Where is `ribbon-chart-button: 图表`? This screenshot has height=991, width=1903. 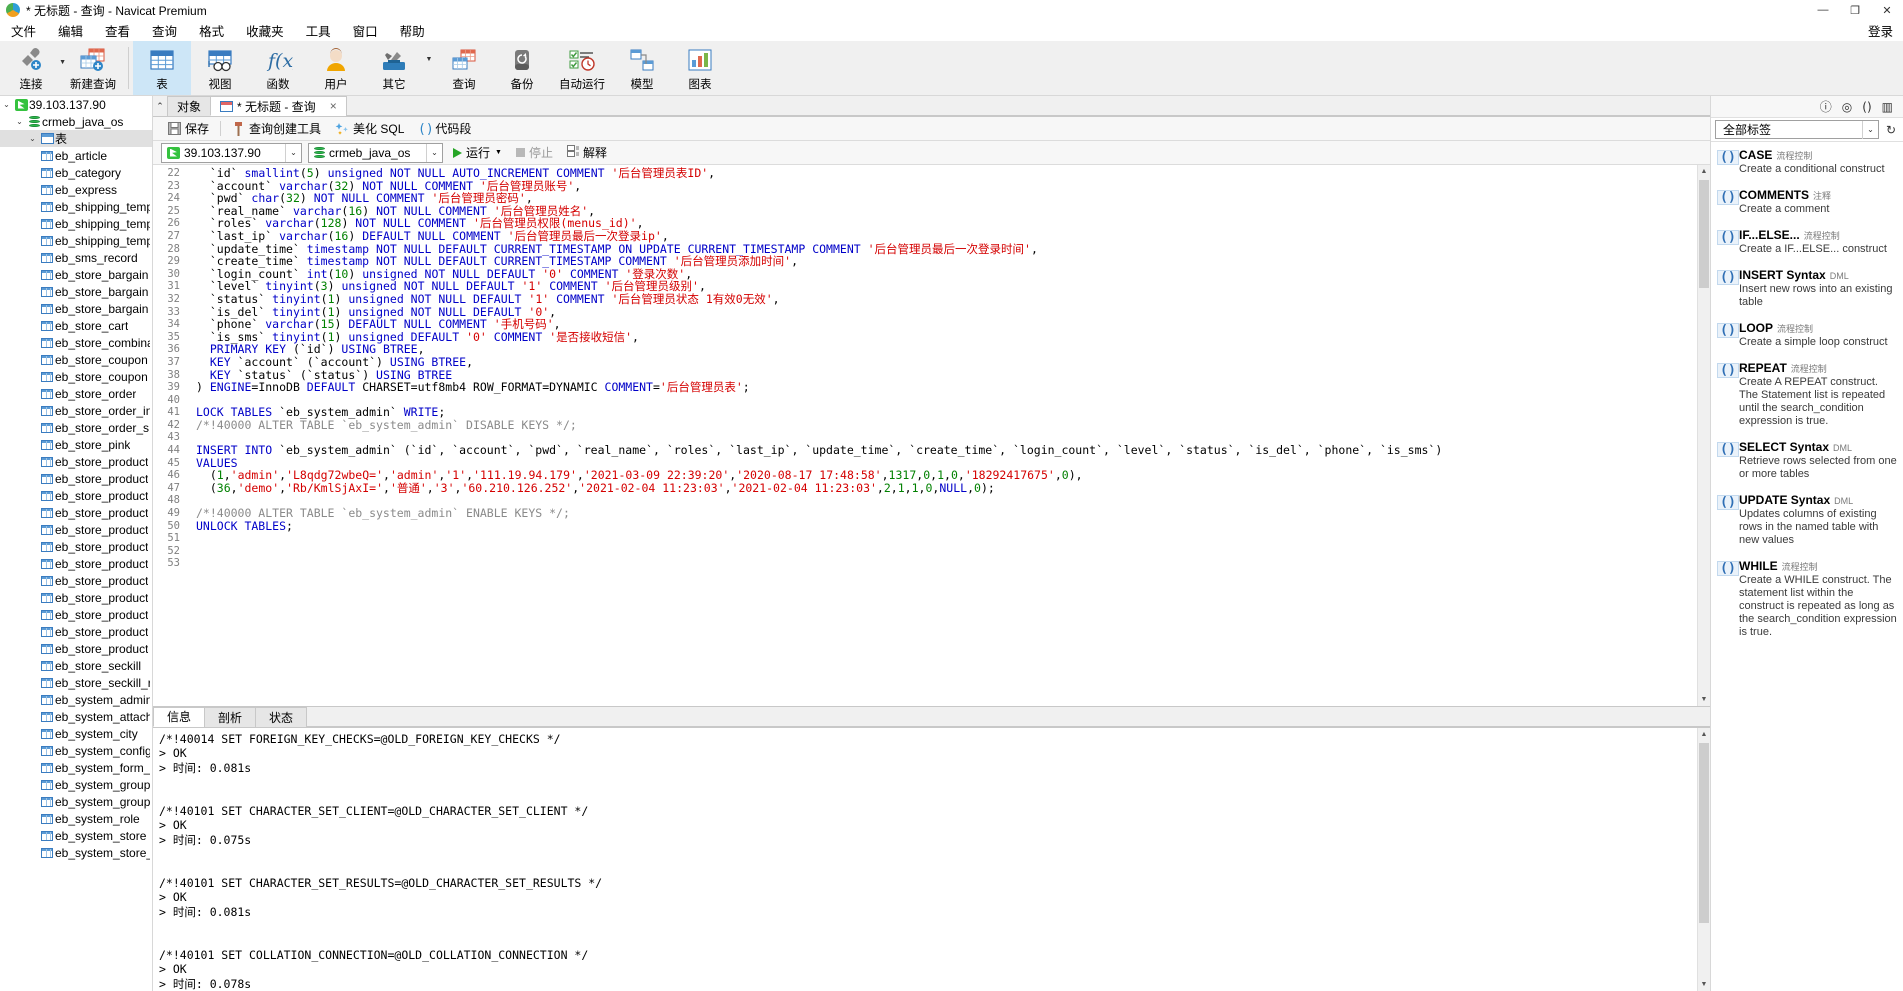
ribbon-chart-button: 图表 is located at coordinates (700, 68).